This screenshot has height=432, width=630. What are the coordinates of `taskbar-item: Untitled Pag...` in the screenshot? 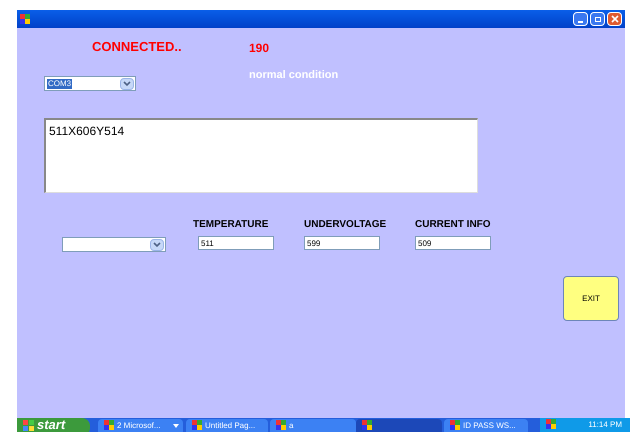 It's located at (227, 425).